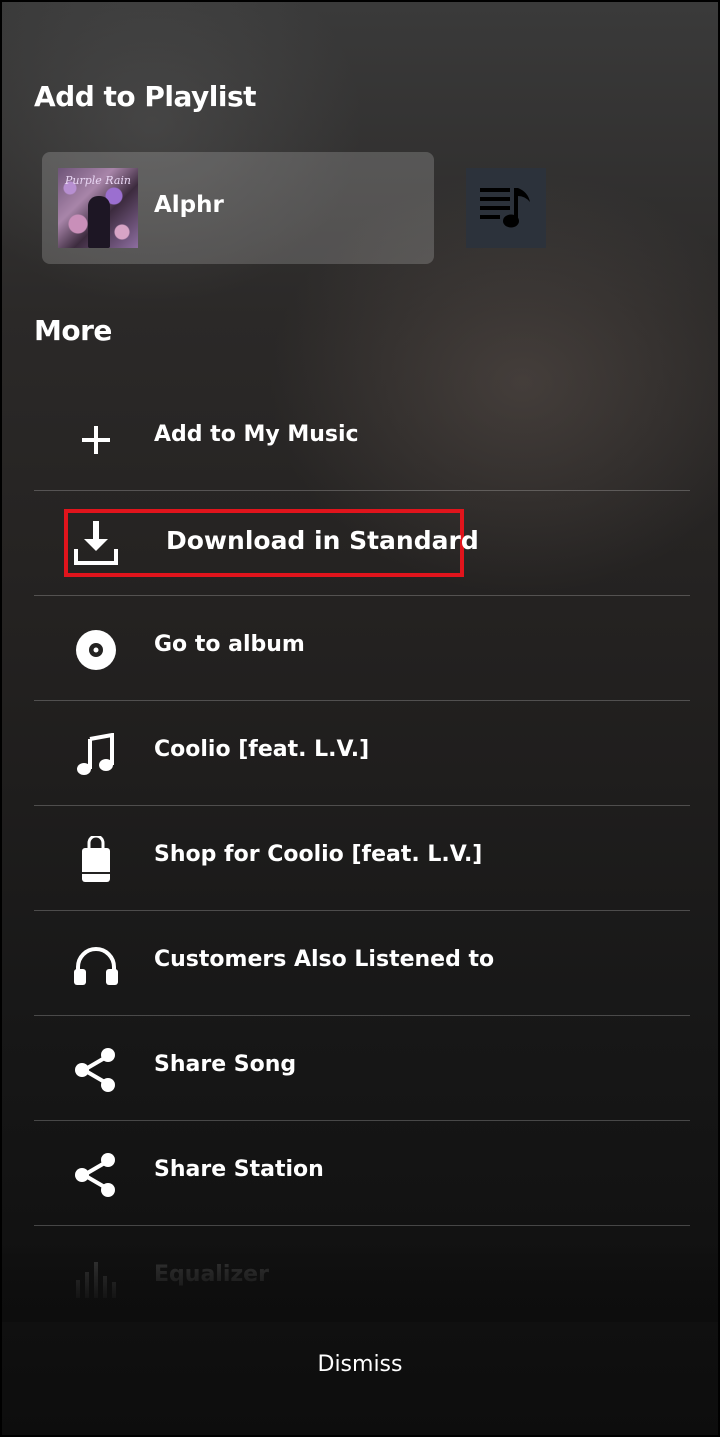  Describe the element at coordinates (229, 644) in the screenshot. I see `menu-item-label: Go to album` at that location.